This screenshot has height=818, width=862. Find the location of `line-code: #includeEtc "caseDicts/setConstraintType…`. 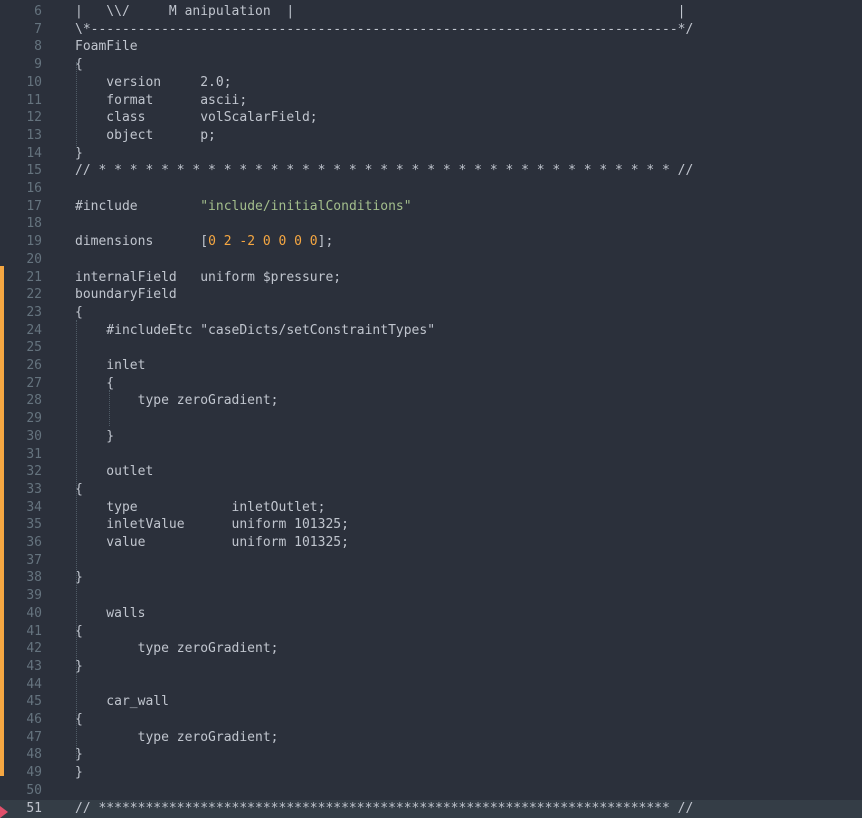

line-code: #includeEtc "caseDicts/setConstraintType… is located at coordinates (255, 331).